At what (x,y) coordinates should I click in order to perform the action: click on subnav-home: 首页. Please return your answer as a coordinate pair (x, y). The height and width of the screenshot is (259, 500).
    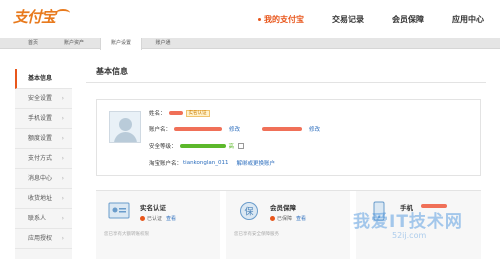
    Looking at the image, I should click on (33, 43).